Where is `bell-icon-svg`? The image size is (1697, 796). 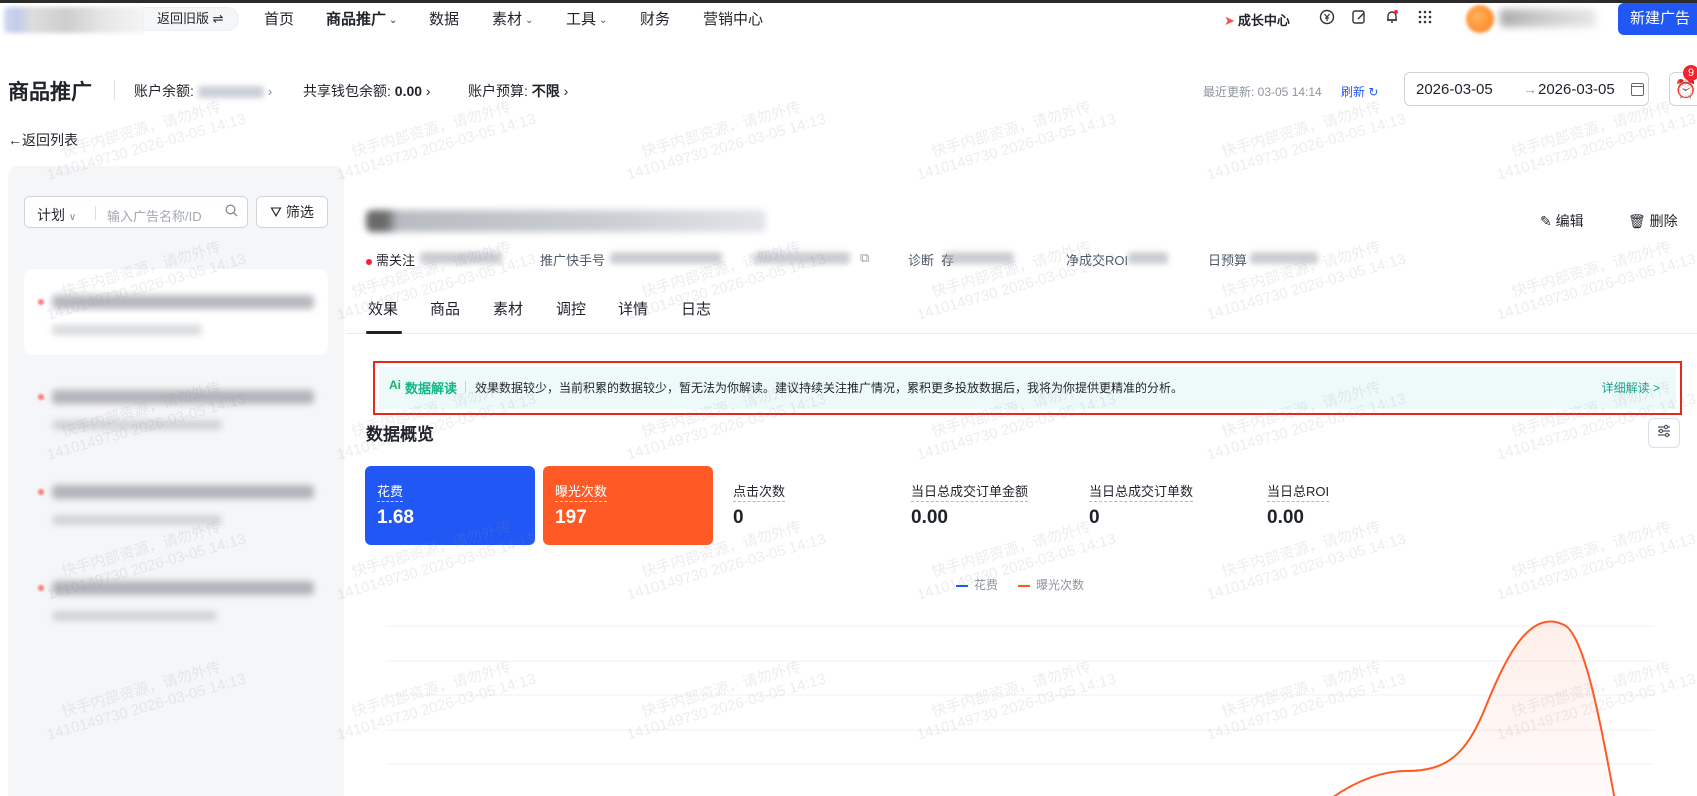
bell-icon-svg is located at coordinates (1392, 16).